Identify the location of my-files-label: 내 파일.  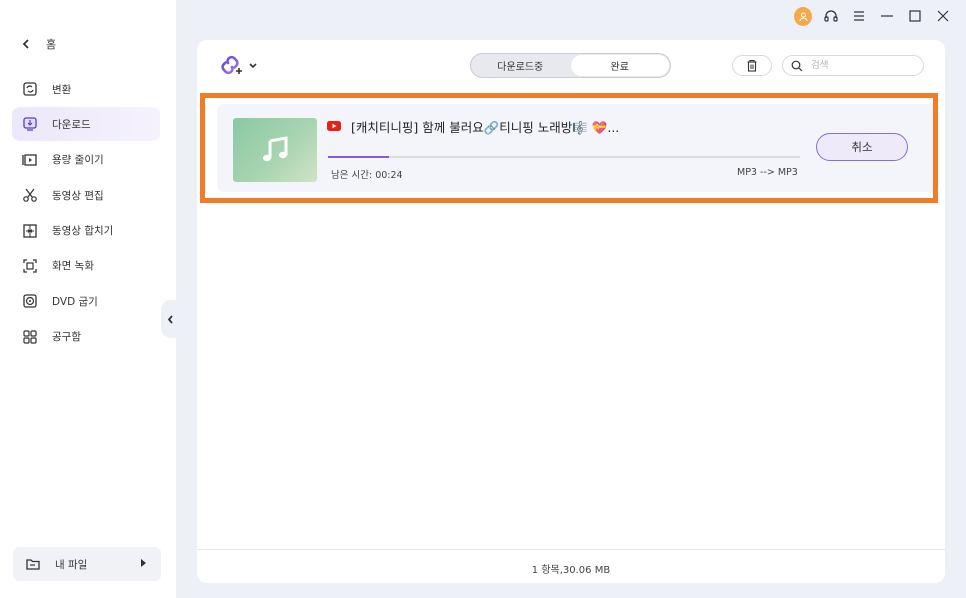
(71, 564).